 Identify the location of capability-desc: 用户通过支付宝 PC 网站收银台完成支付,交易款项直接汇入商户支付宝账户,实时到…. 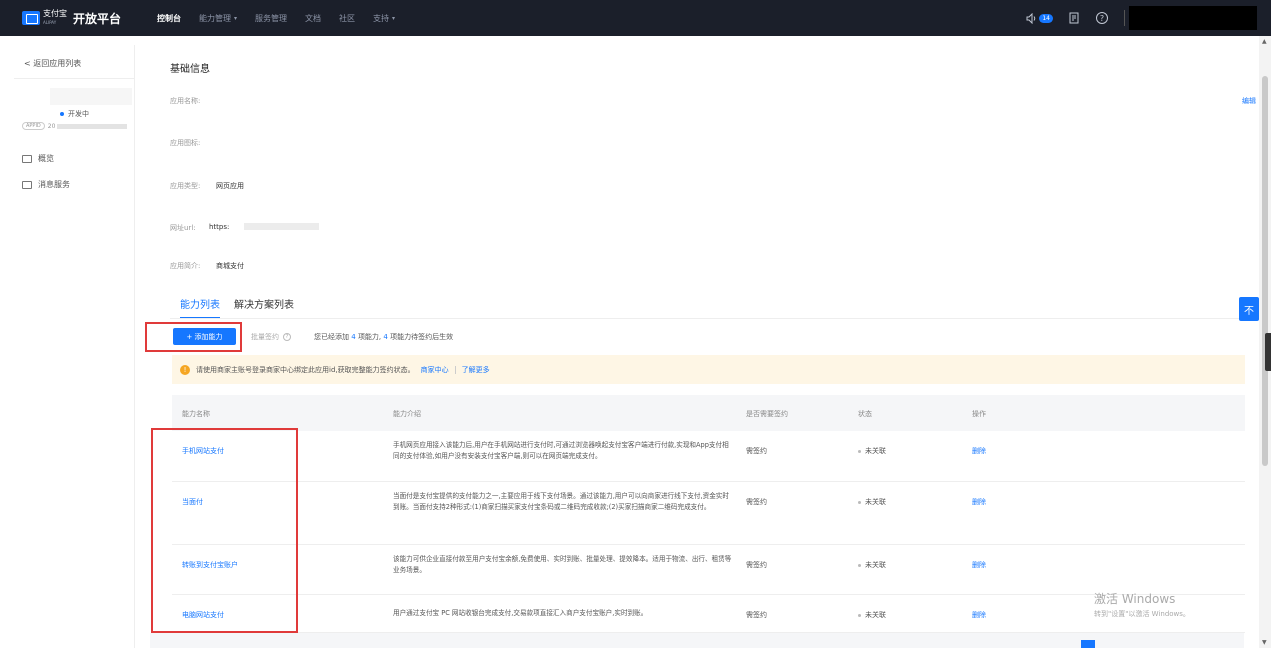
(520, 613).